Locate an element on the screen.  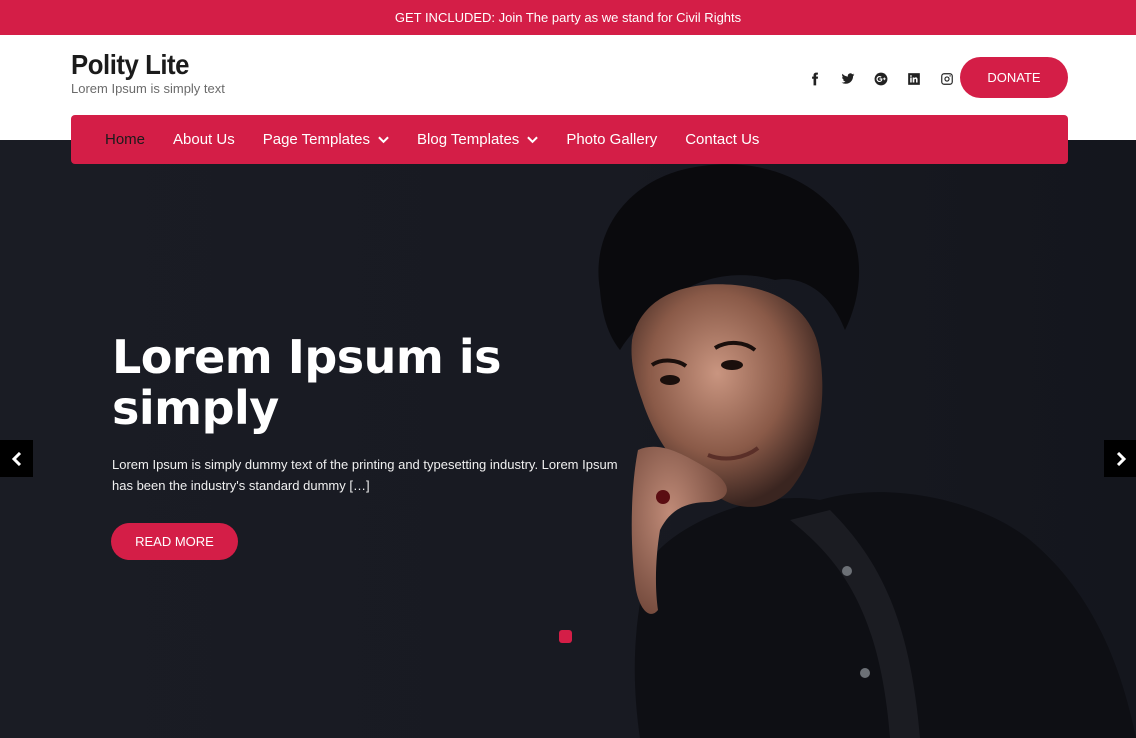
nav-item-about-us: About Us is located at coordinates (204, 139).